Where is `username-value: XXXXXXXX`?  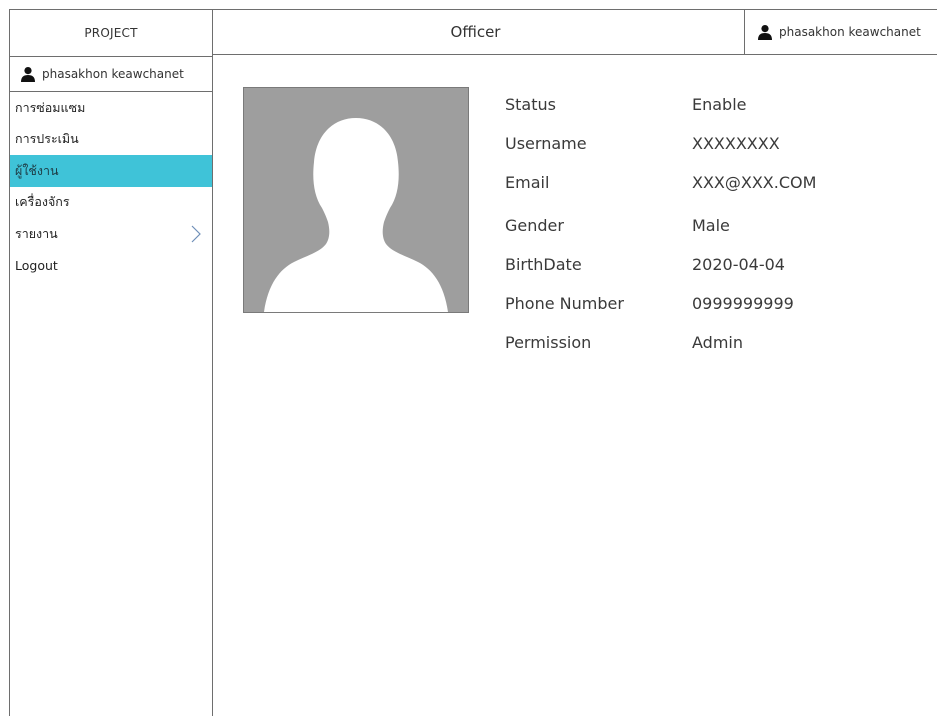
username-value: XXXXXXXX is located at coordinates (736, 143).